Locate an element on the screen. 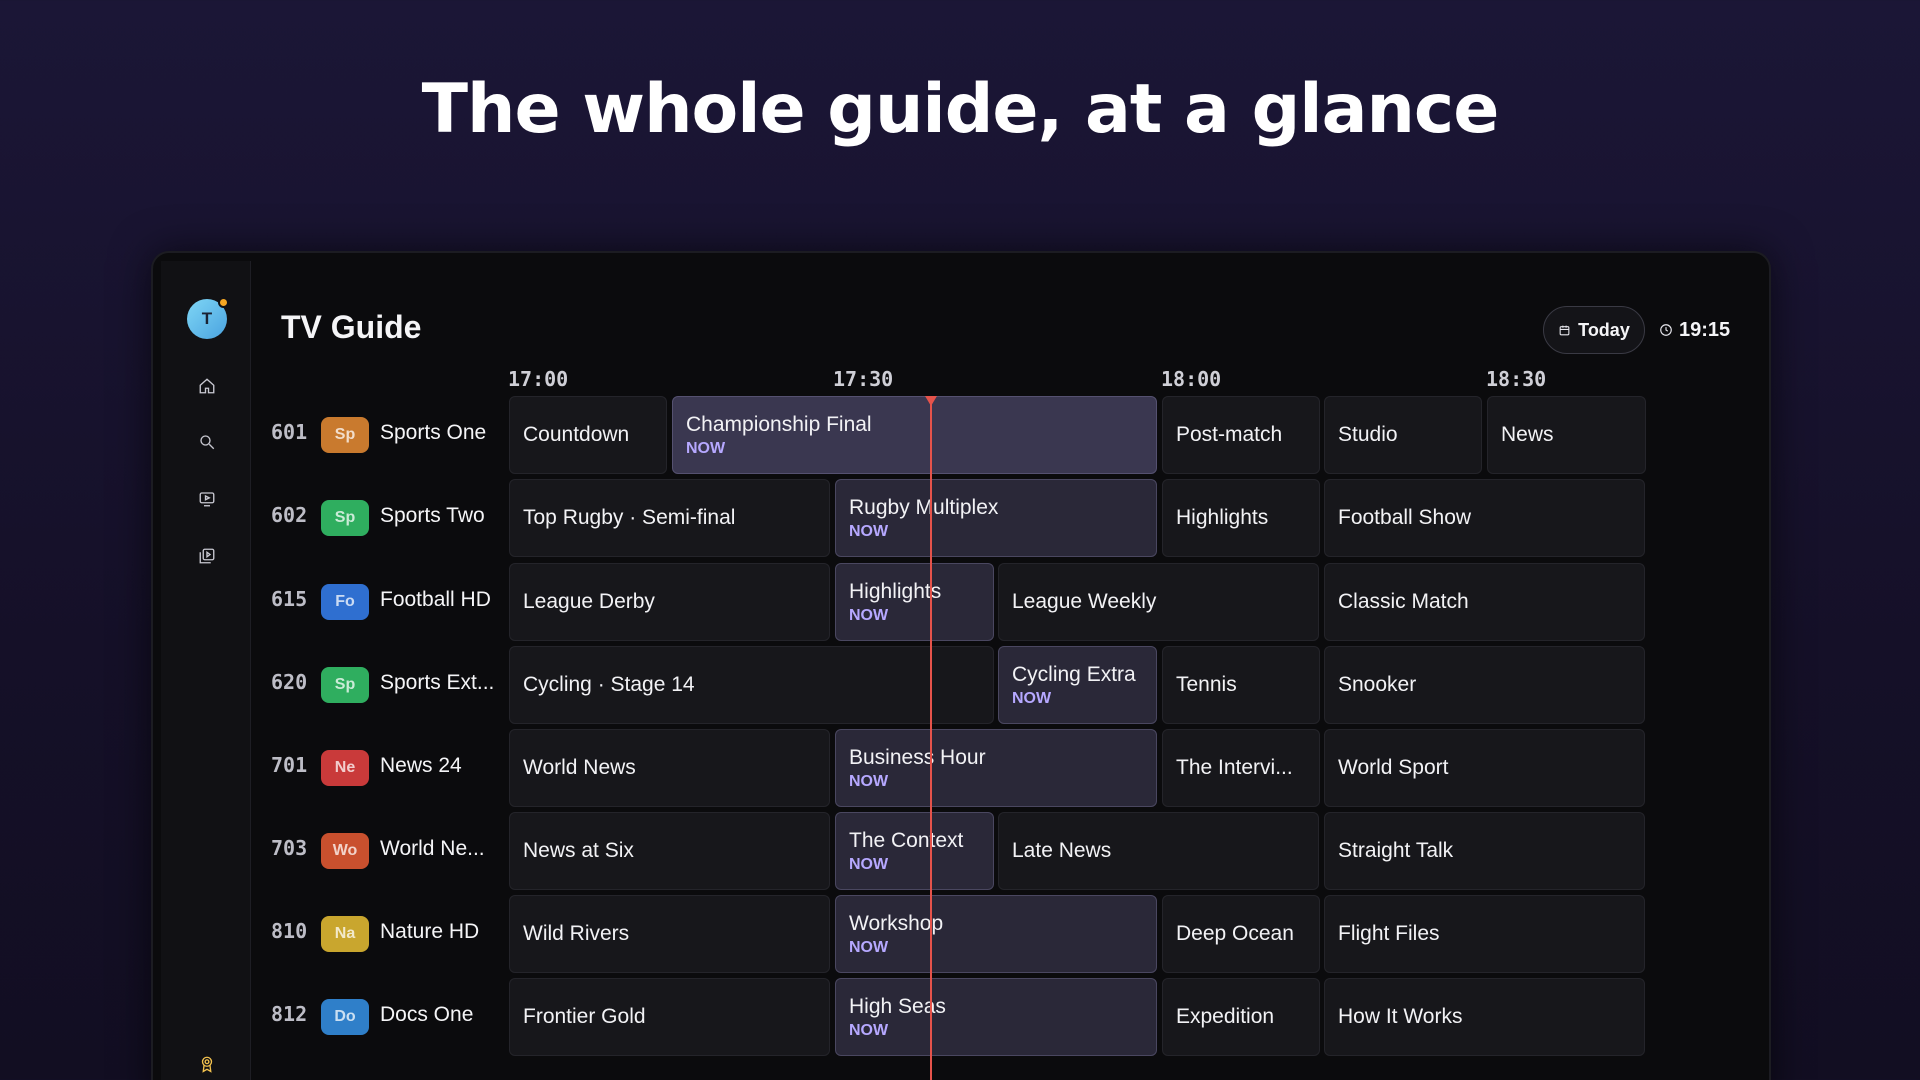  program-title: World Sport is located at coordinates (1393, 767).